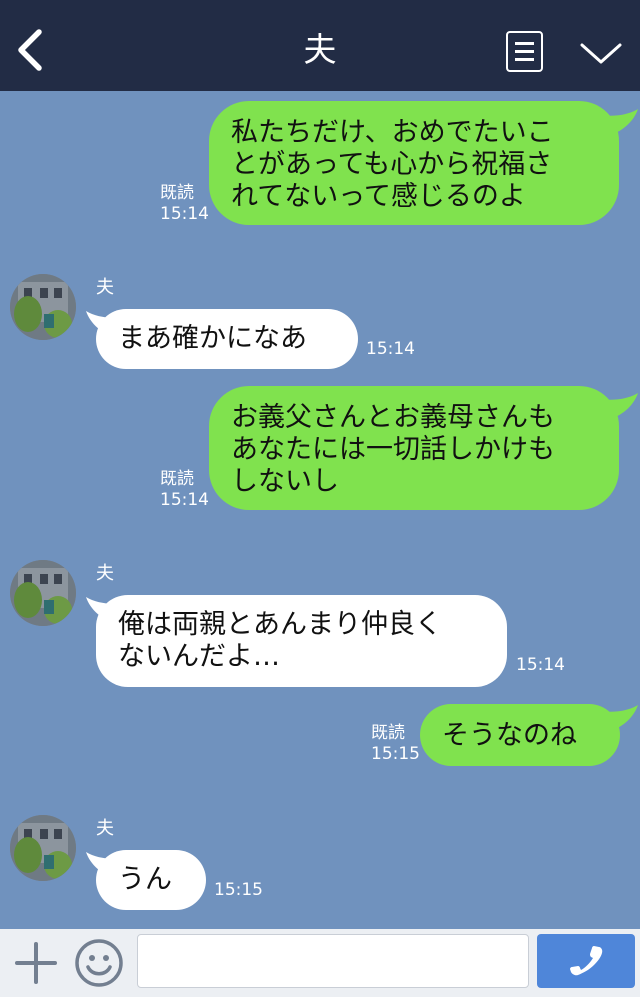 The image size is (640, 997). I want to click on add-attachment-button, so click(36, 963).